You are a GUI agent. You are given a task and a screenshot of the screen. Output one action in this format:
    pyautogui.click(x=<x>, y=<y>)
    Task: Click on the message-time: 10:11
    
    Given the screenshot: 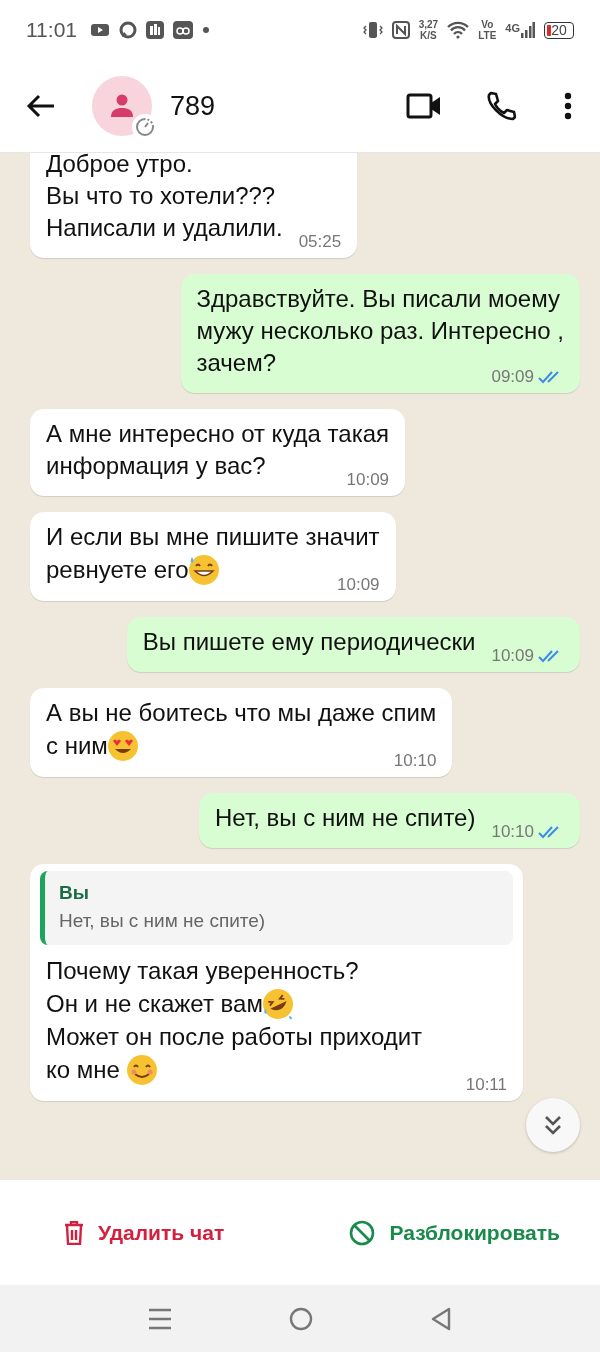 What is the action you would take?
    pyautogui.click(x=486, y=1085)
    